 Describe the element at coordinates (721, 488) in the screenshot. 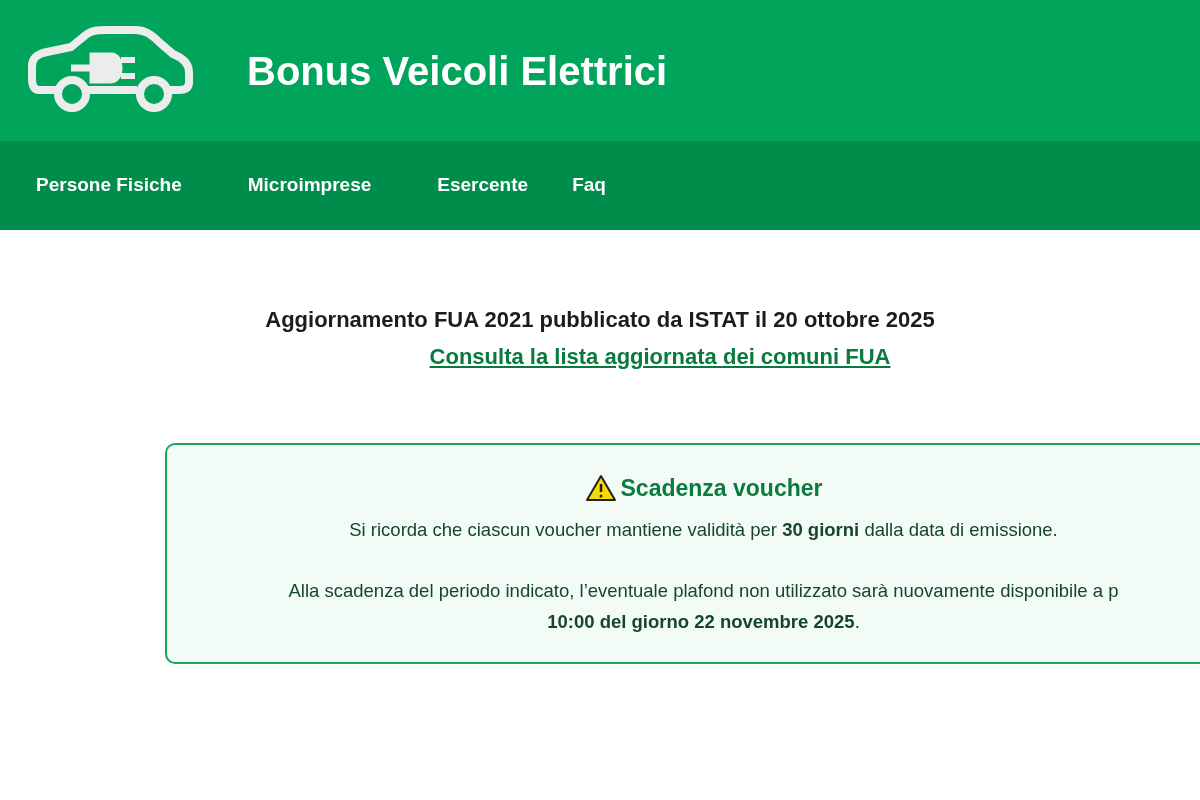

I see `alert-title: Scadenza voucher` at that location.